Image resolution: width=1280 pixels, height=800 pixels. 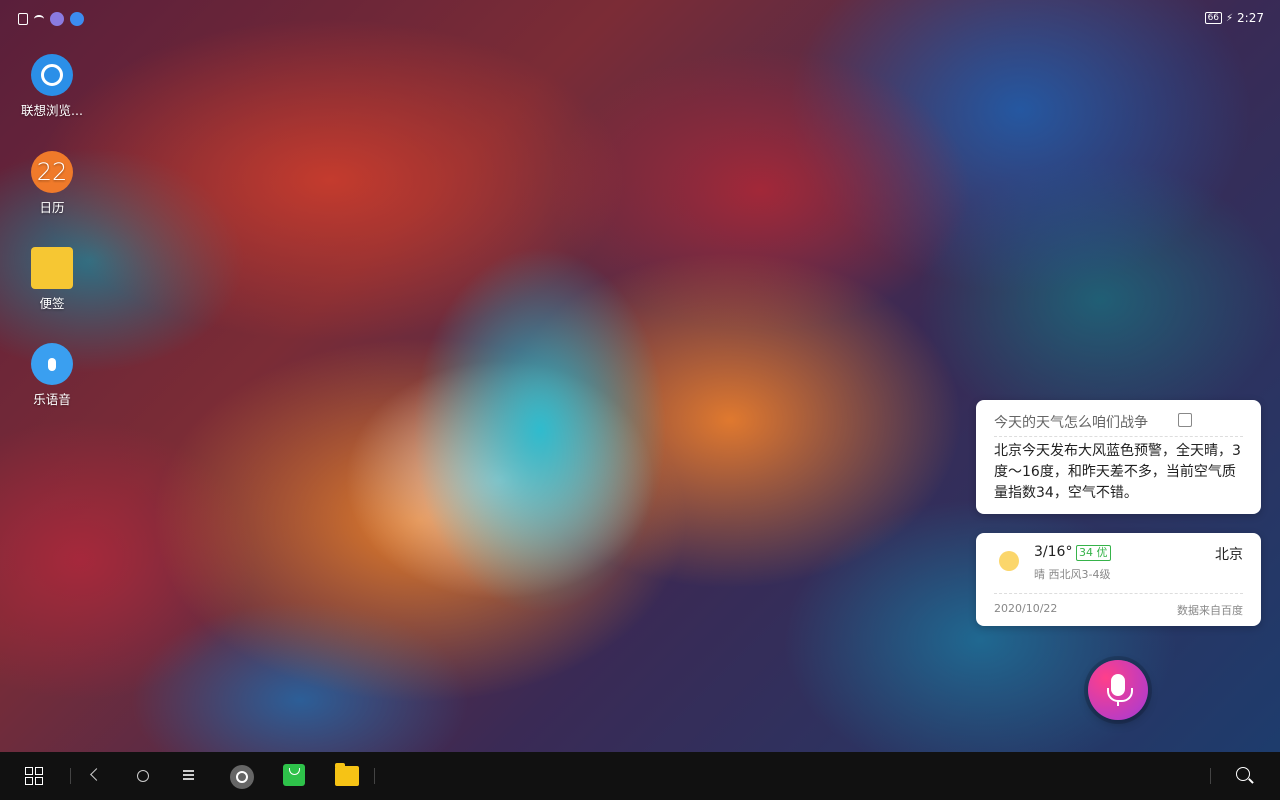 I want to click on weather-source: 数据来自百度, so click(x=1210, y=610).